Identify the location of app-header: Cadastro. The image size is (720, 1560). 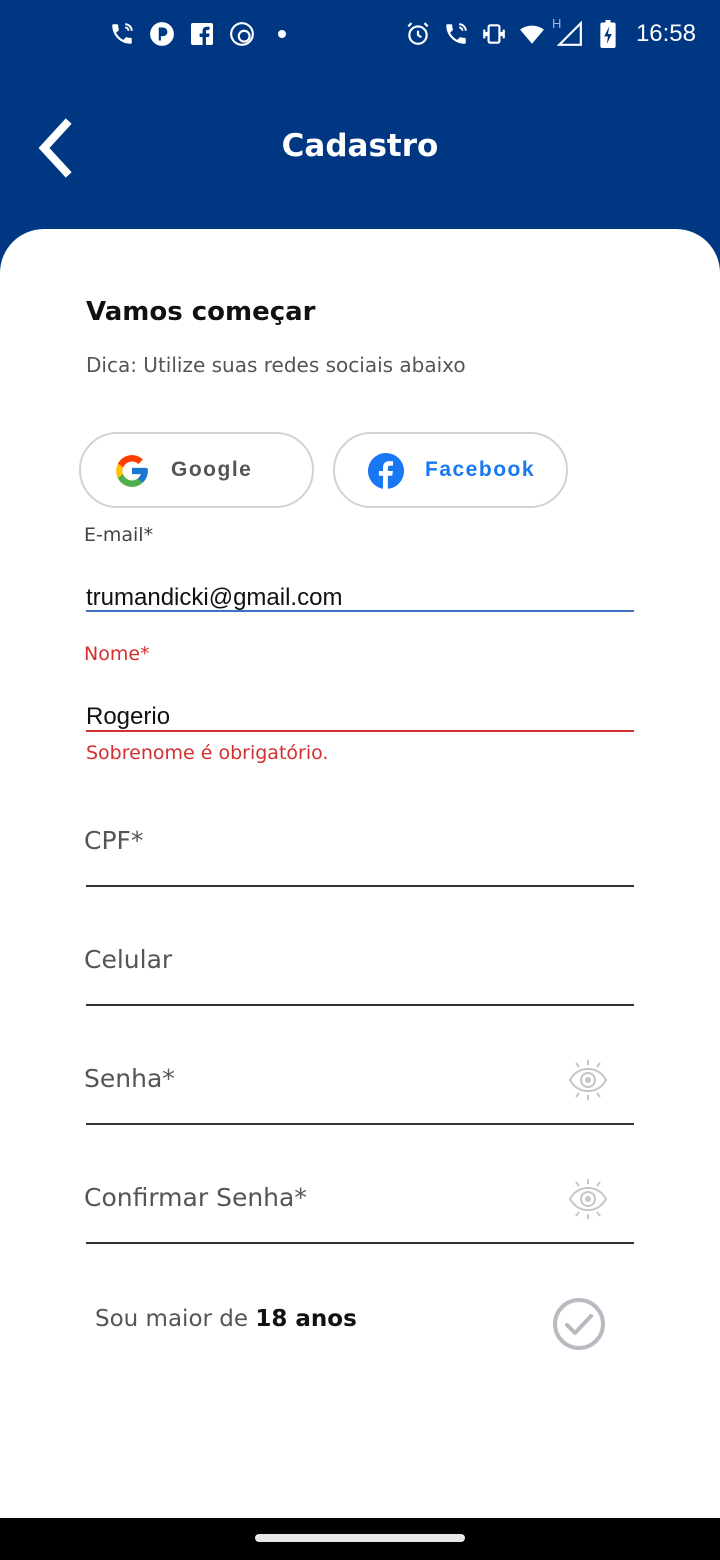
(360, 152).